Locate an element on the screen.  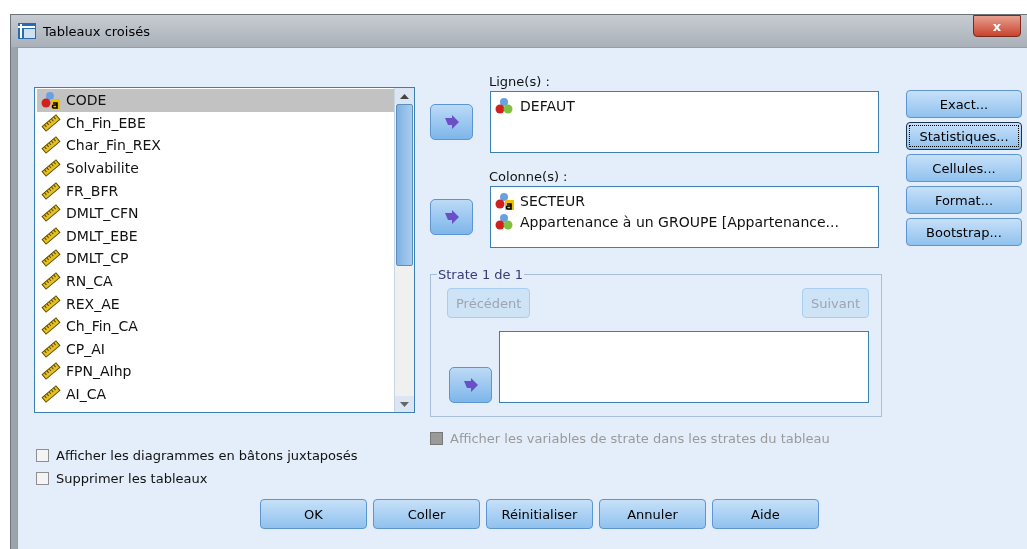
variable-item: Solvabilite is located at coordinates (215, 168).